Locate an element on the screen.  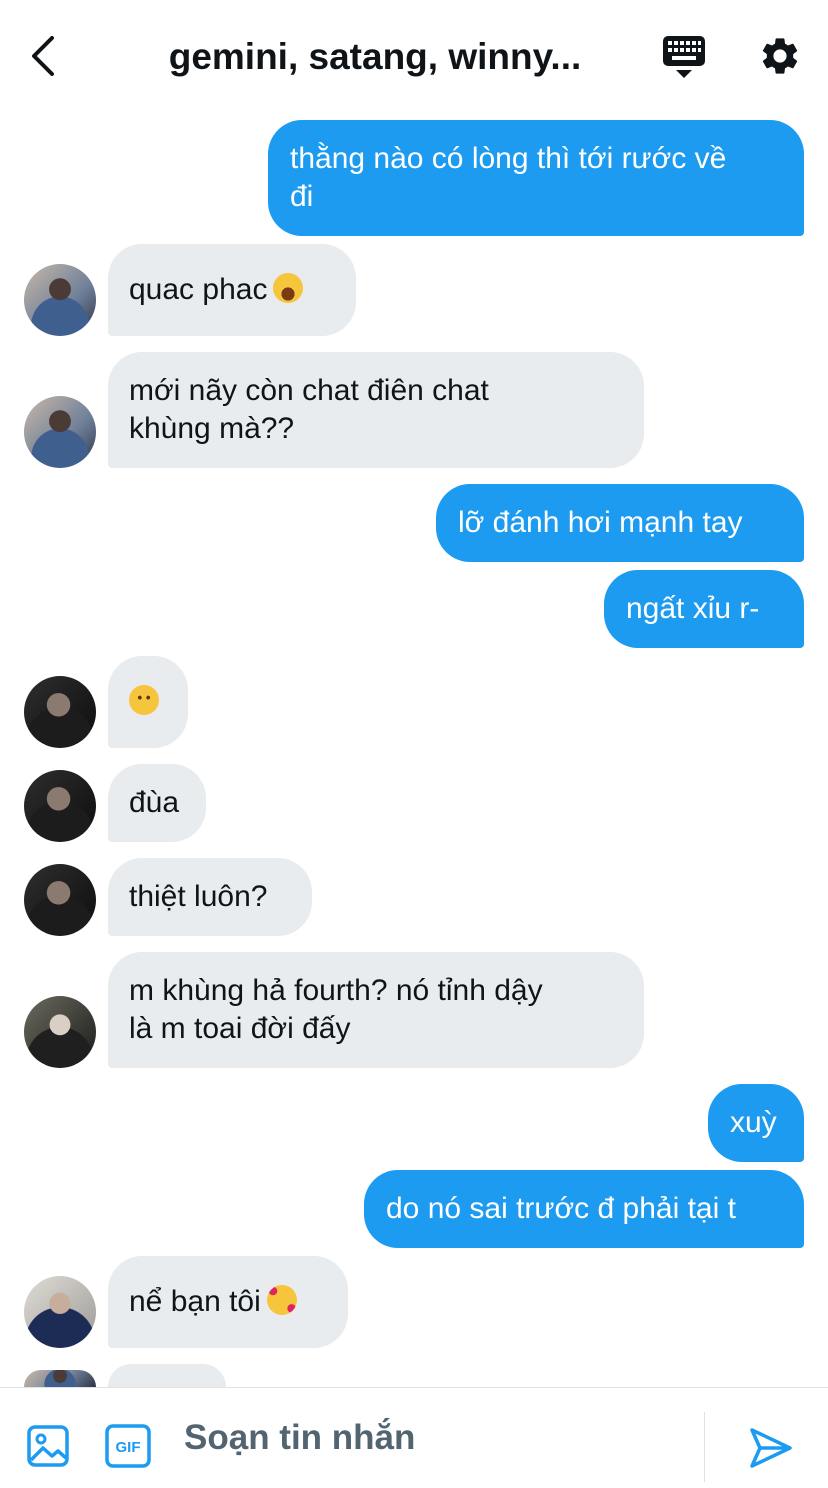
message-text: lỡ đánh hơi mạnh tay is located at coordinates (600, 522).